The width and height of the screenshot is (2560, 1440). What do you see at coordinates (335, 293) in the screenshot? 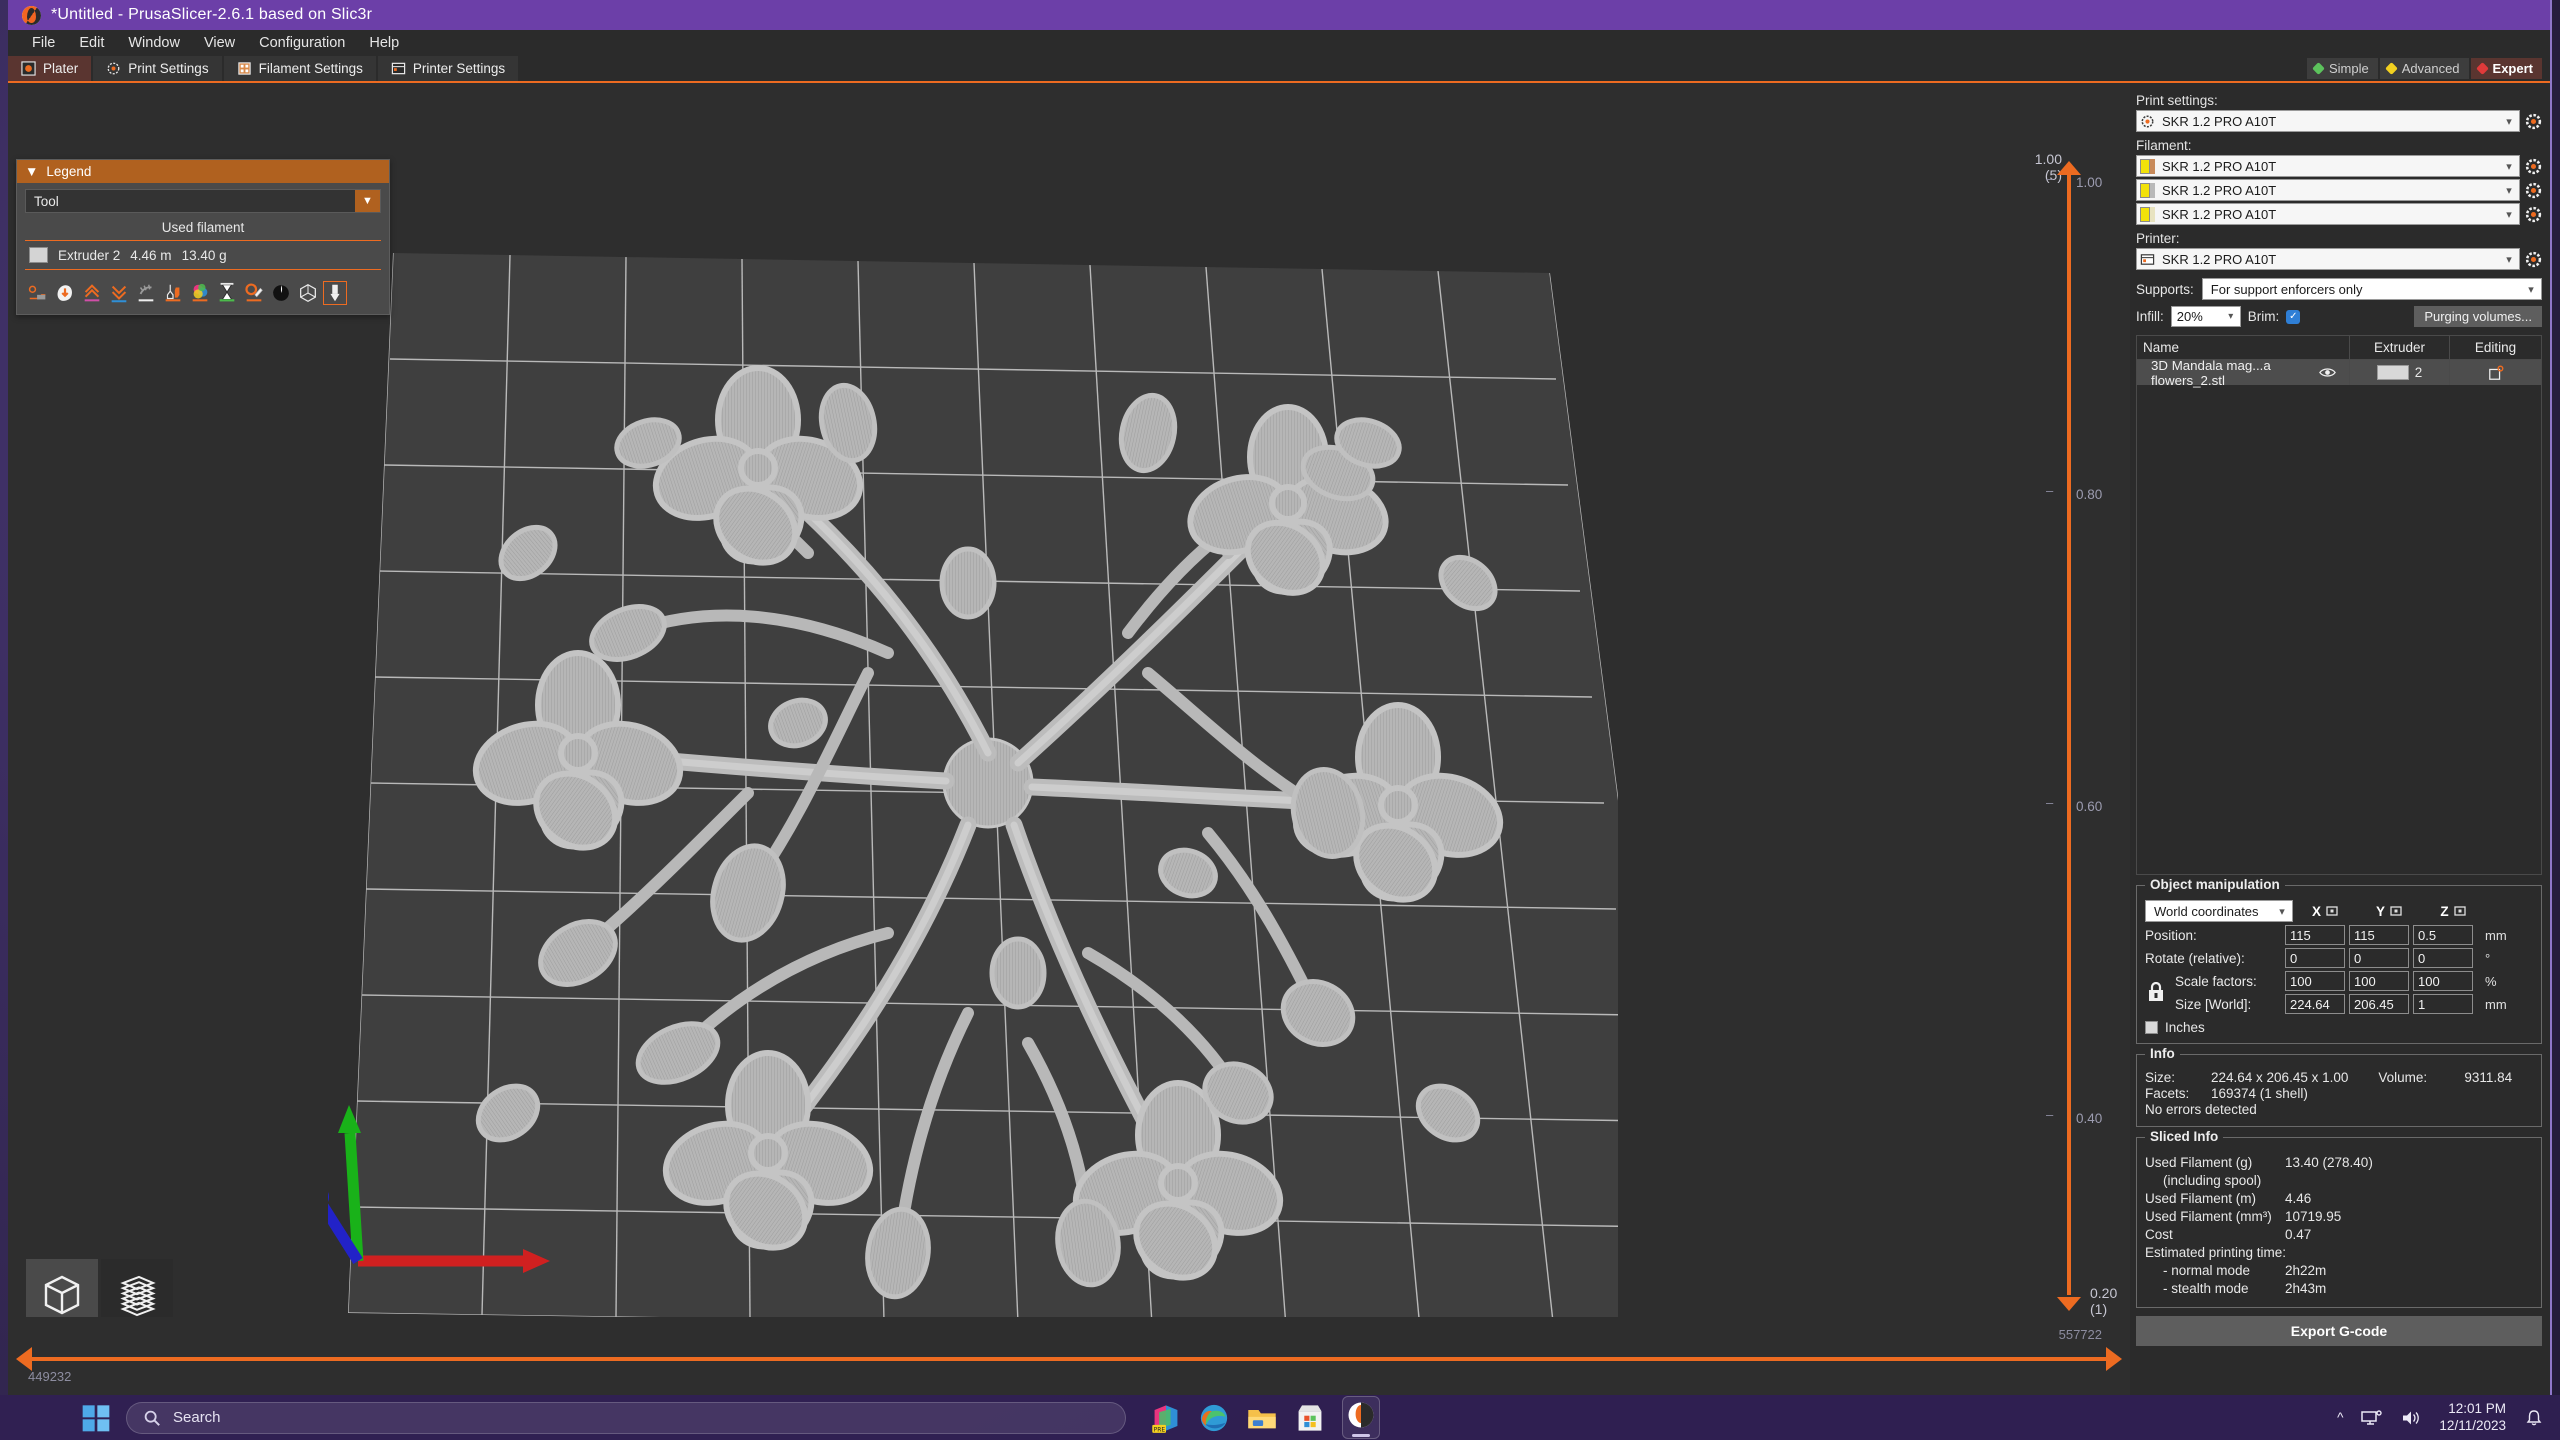
I see `tool-marker-icon` at bounding box center [335, 293].